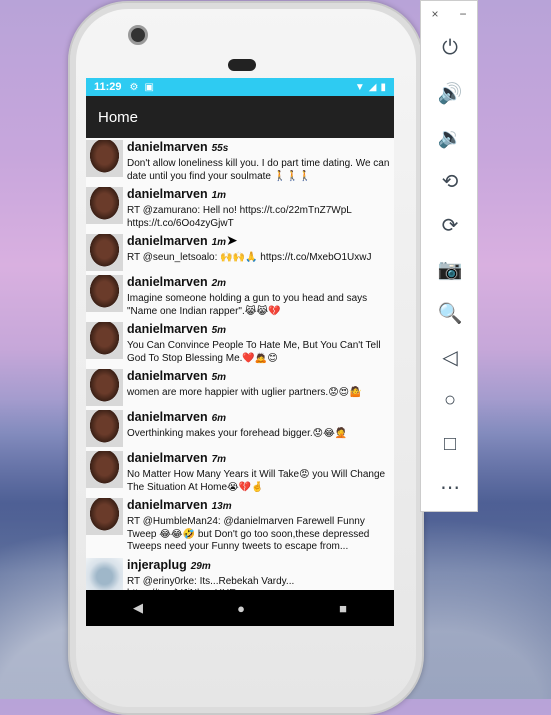 This screenshot has width=551, height=715. What do you see at coordinates (258, 417) in the screenshot?
I see `tweet-header: danielmarven 6m` at bounding box center [258, 417].